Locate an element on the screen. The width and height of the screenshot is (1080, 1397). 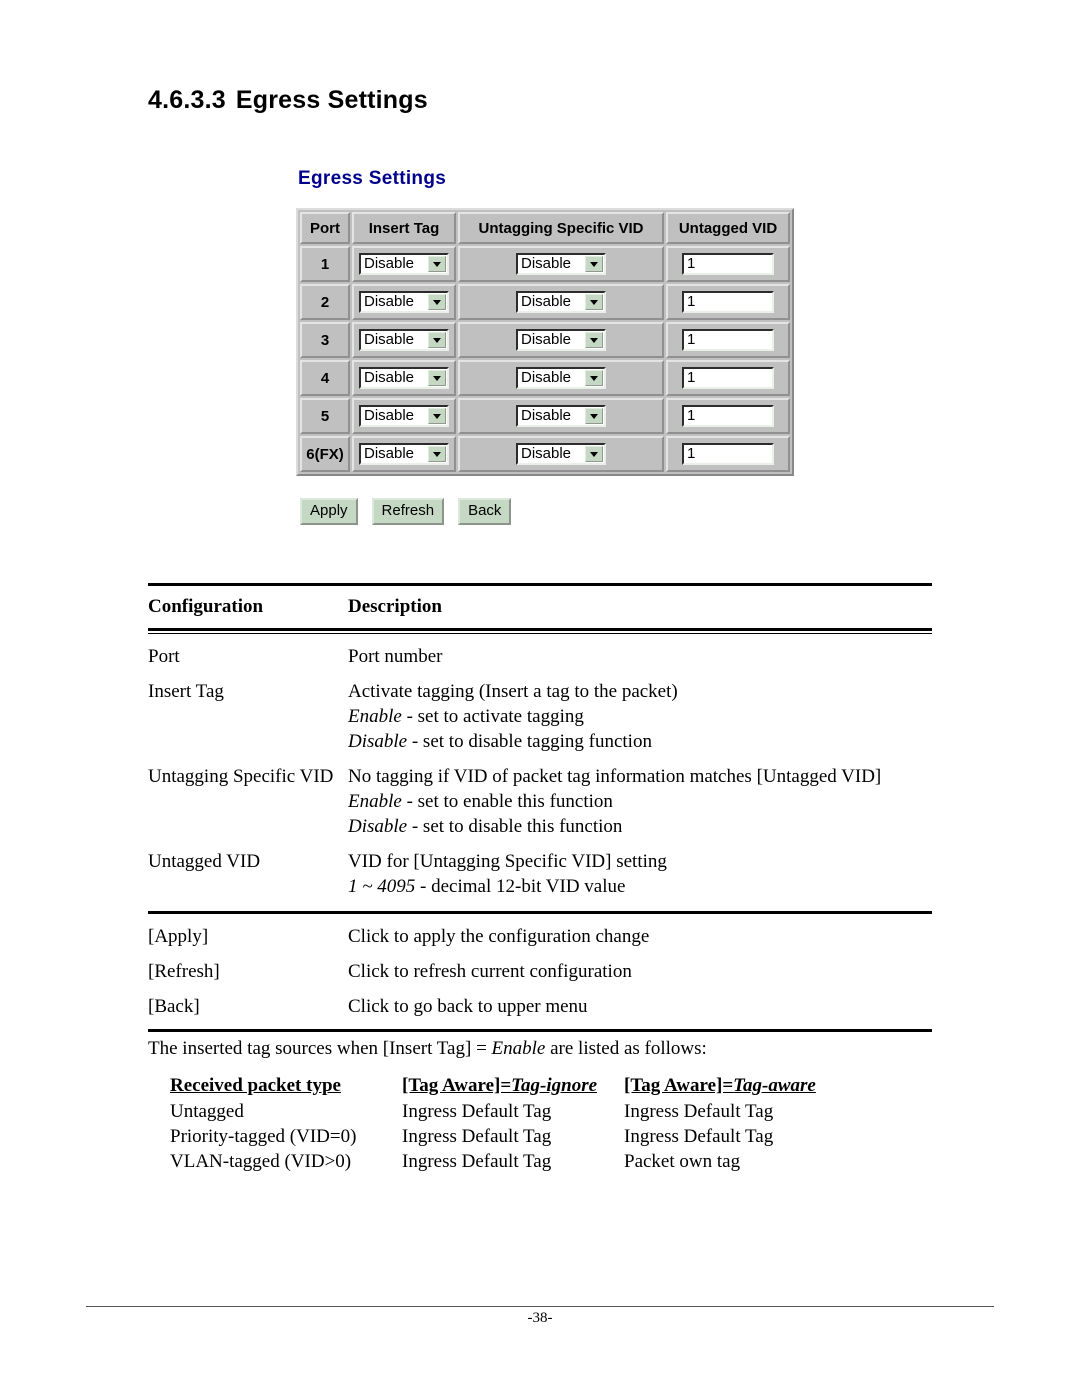
table-row: 4 Disable Disable 1 is located at coordinates (545, 378).